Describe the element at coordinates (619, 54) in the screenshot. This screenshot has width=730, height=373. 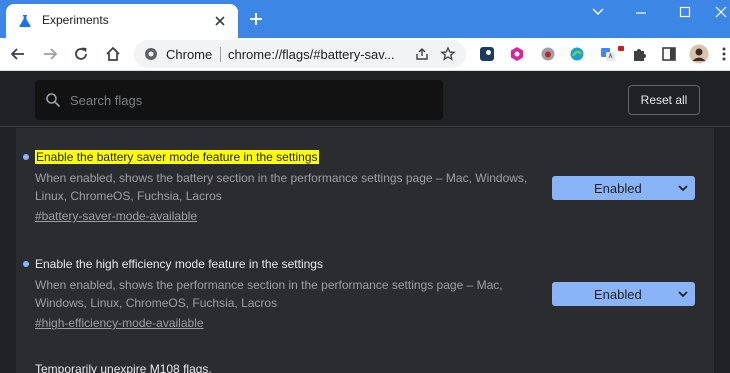
I see `red-logo-icon` at that location.